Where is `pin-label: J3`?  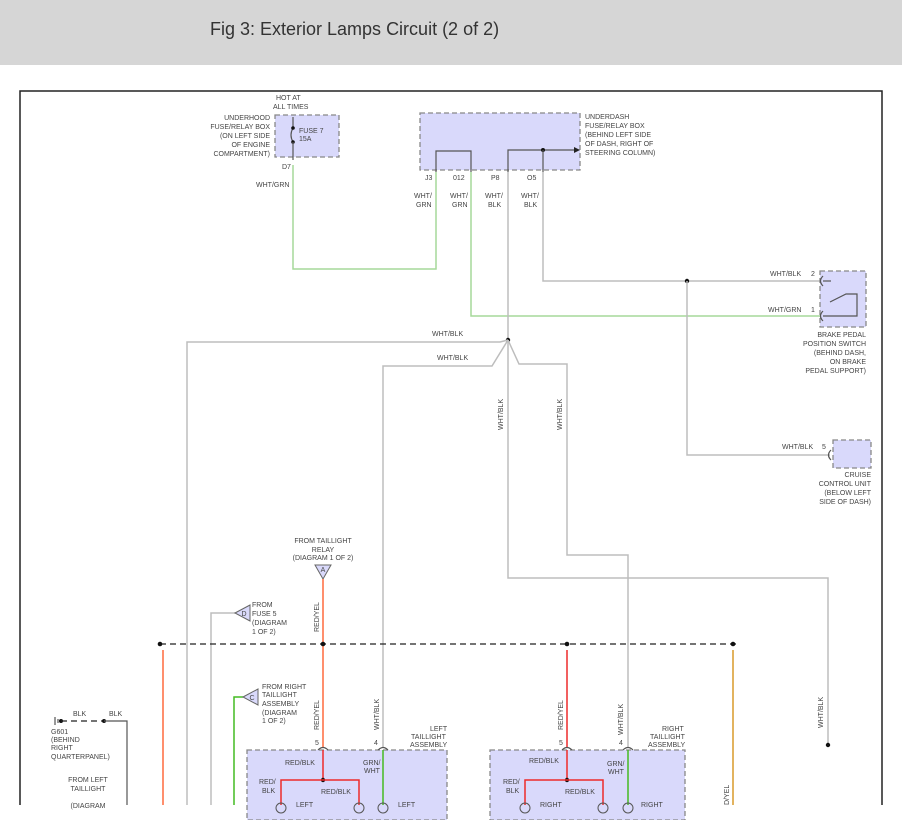
pin-label: J3 is located at coordinates (429, 178).